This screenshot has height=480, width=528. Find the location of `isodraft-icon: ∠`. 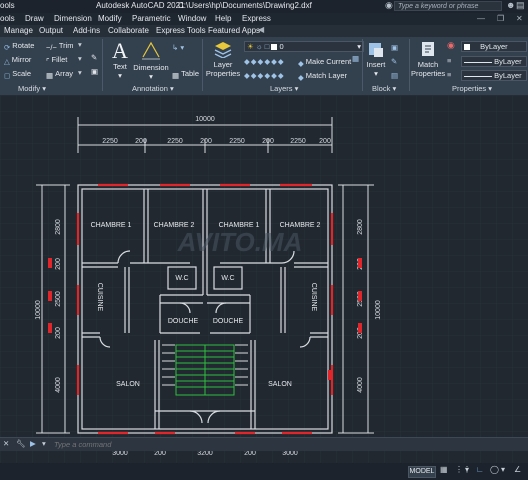

isodraft-icon: ∠ is located at coordinates (517, 469).